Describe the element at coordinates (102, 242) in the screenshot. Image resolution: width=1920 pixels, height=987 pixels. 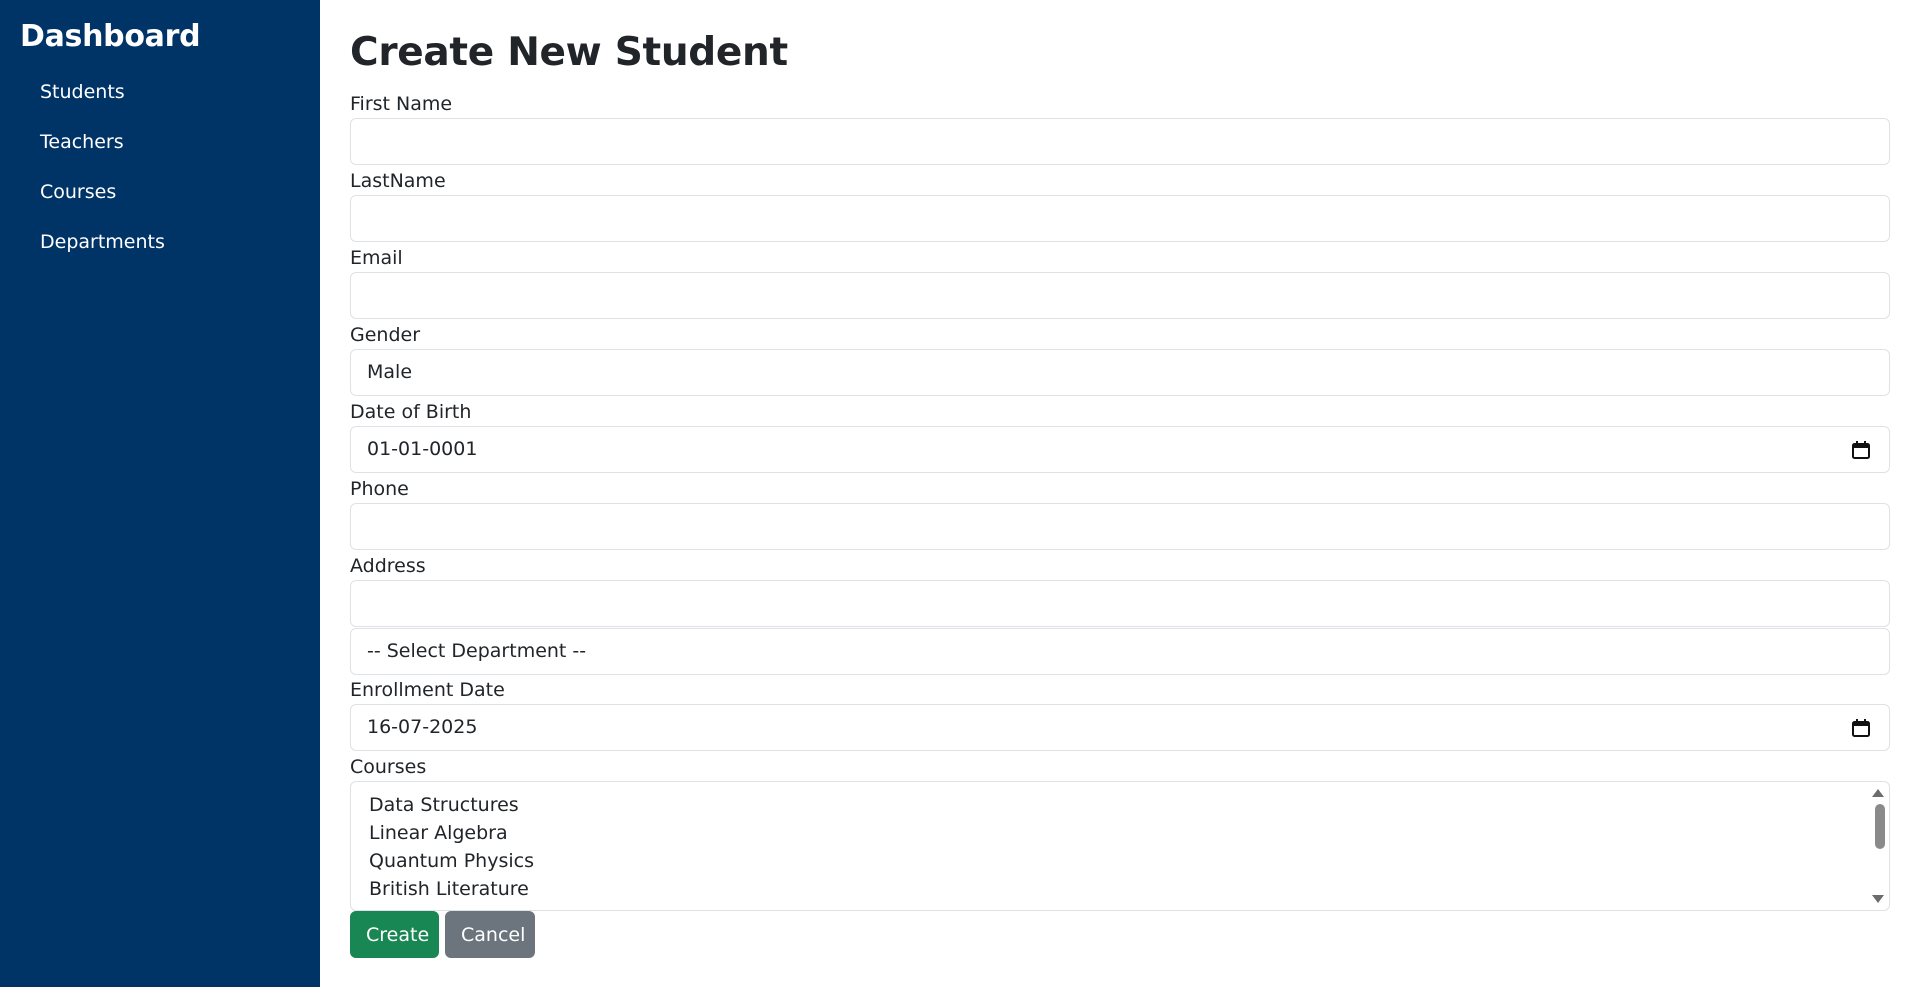
I see `sidebar-item-departments: Departments` at that location.